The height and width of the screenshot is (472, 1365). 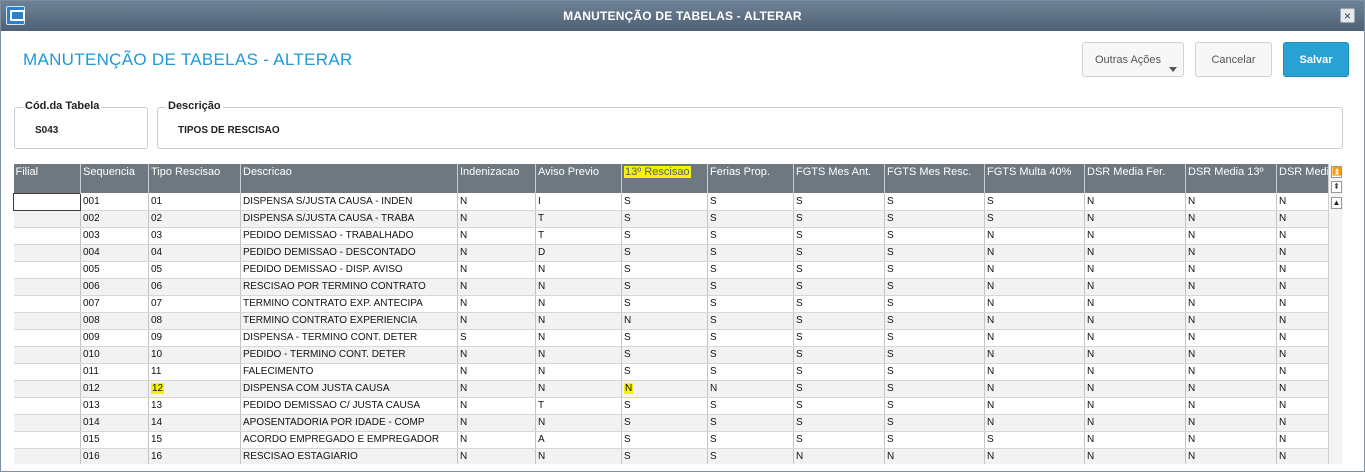 I want to click on table-cell: PEDIDO DEMISSAO - TRABALHADO, so click(x=349, y=236).